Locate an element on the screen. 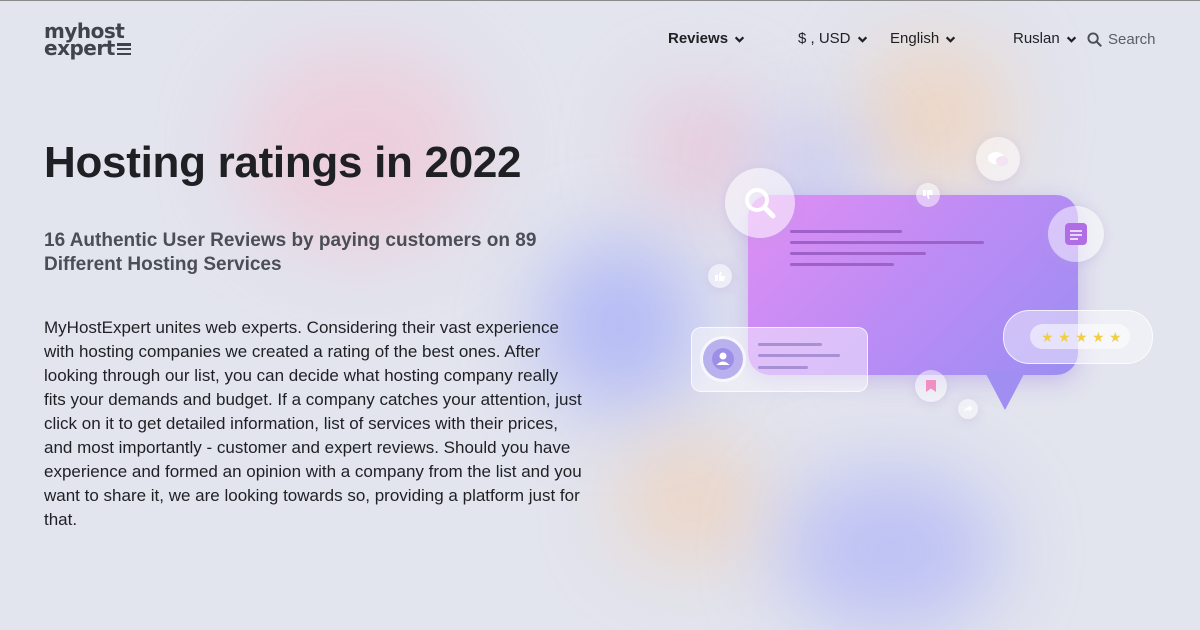  nav-language: English is located at coordinates (923, 39).